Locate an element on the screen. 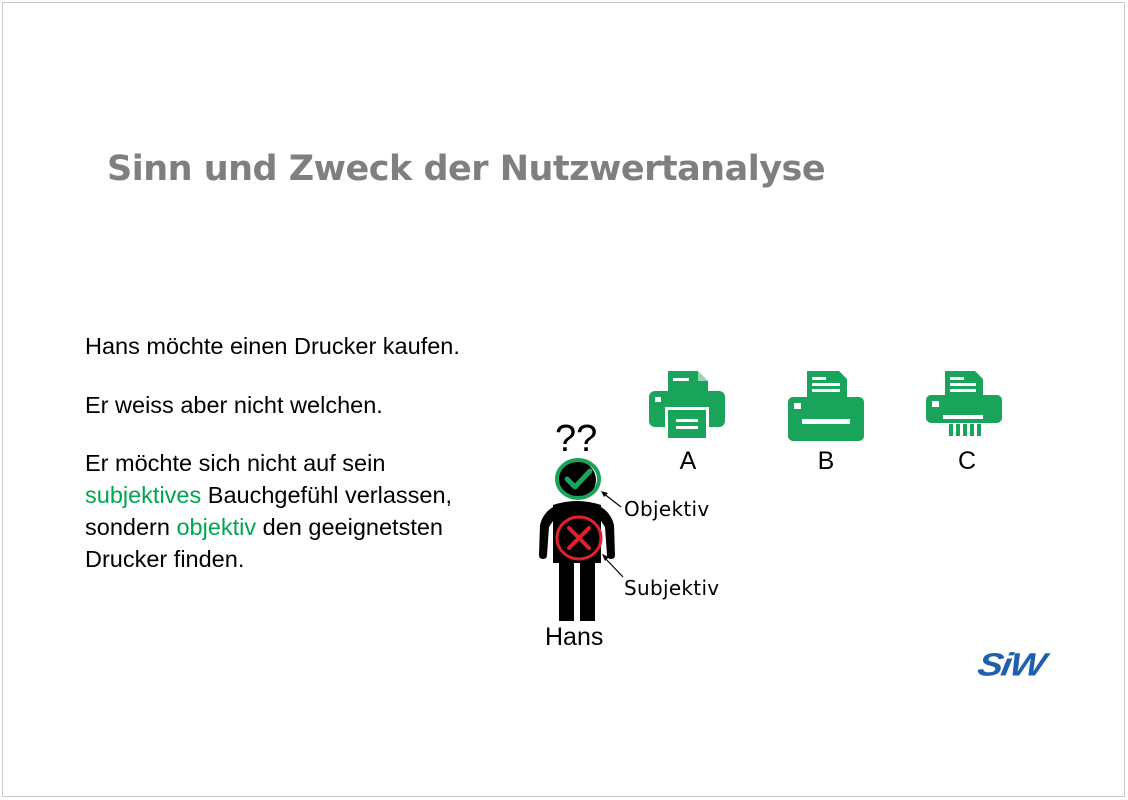 The width and height of the screenshot is (1128, 800). printer-label-c: C is located at coordinates (967, 461).